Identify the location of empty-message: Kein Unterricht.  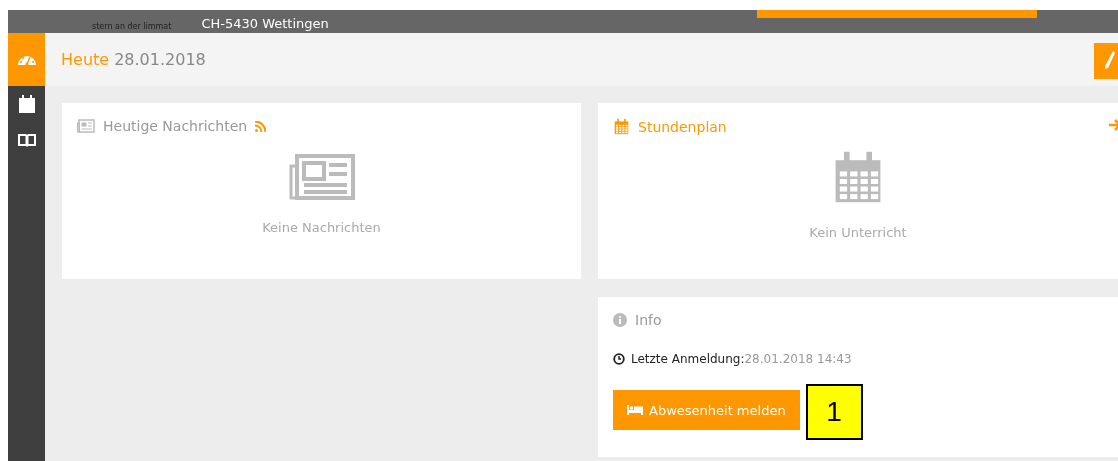
(858, 232).